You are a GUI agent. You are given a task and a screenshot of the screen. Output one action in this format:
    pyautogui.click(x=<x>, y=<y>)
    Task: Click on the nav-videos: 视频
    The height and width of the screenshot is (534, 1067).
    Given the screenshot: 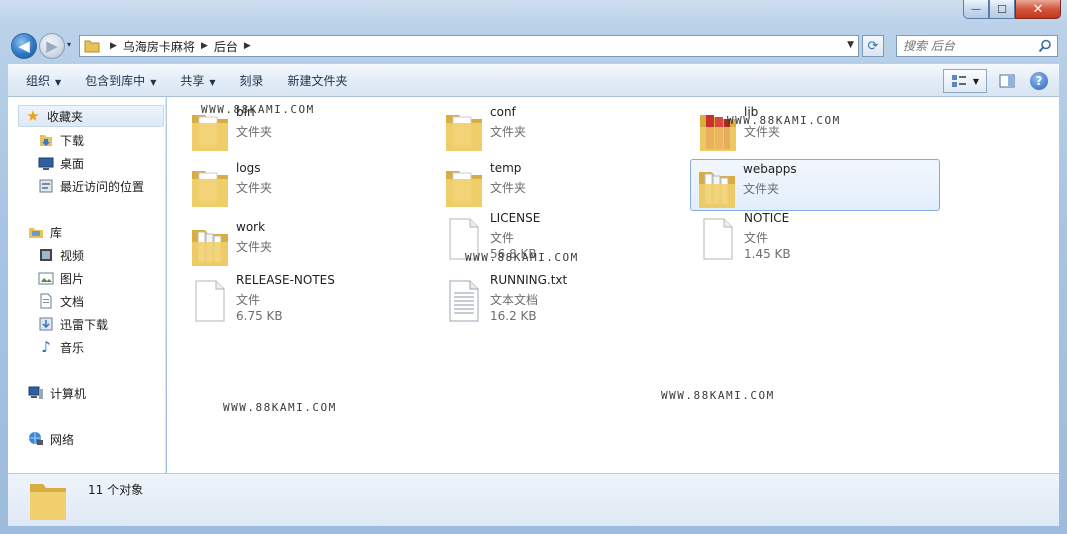 What is the action you would take?
    pyautogui.click(x=61, y=255)
    